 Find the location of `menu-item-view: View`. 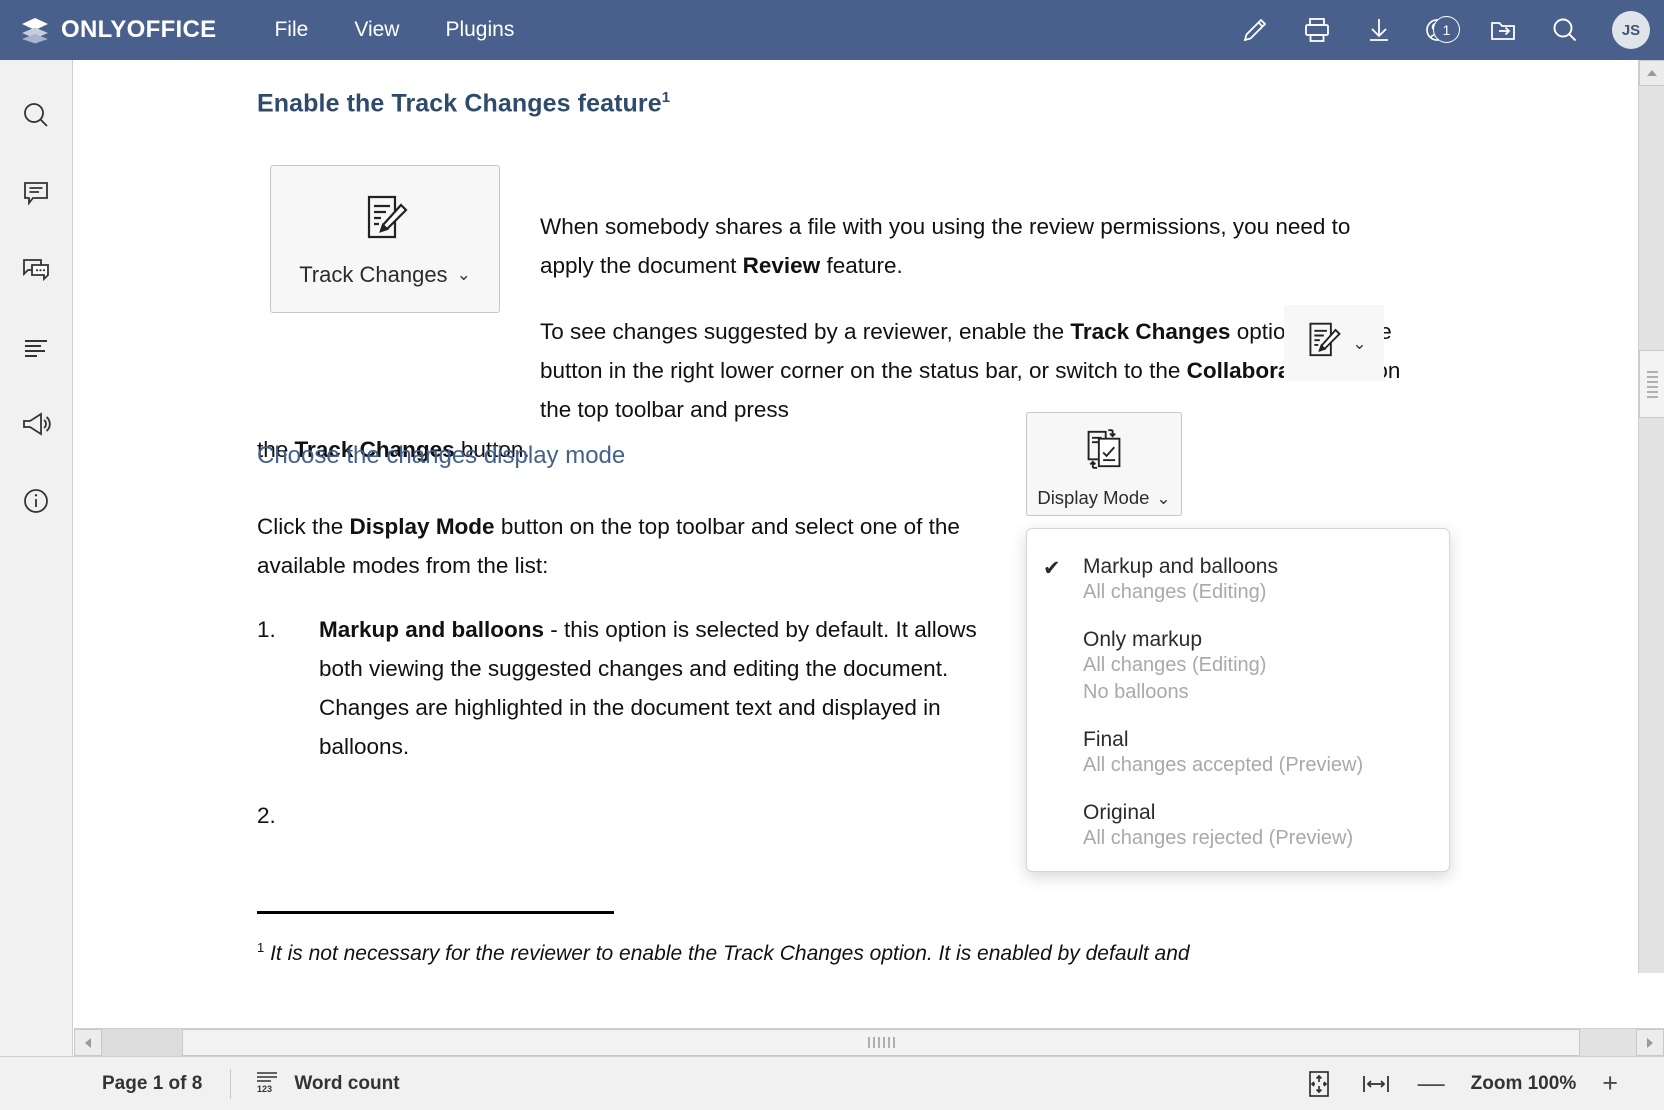

menu-item-view: View is located at coordinates (376, 30).